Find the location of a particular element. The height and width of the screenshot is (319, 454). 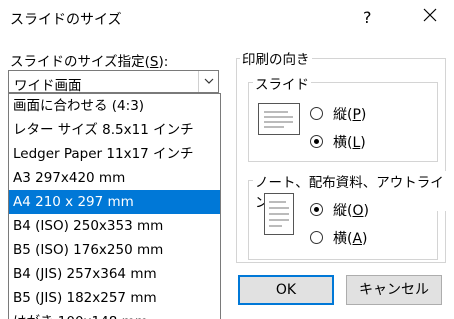

slide-landscape-label: 横(L) is located at coordinates (349, 142).